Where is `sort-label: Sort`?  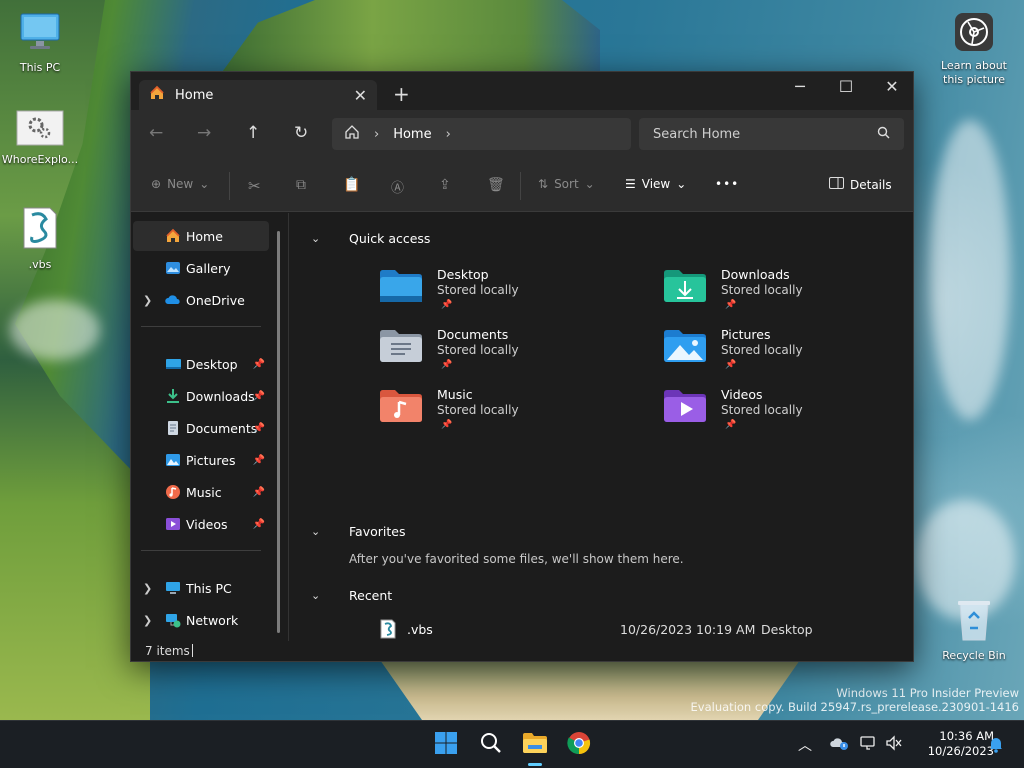 sort-label: Sort is located at coordinates (566, 184).